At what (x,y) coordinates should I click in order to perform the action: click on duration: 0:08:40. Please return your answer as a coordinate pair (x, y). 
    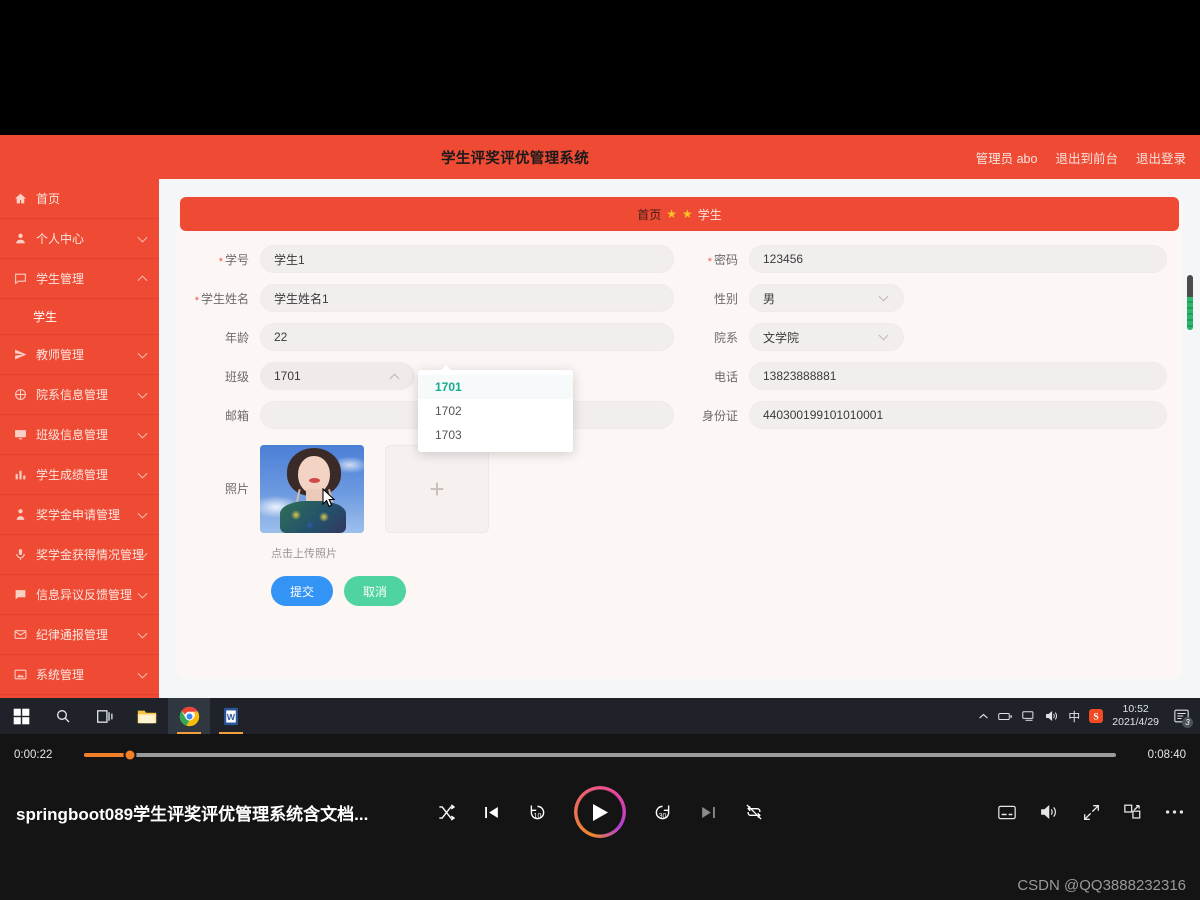
    Looking at the image, I should click on (1166, 755).